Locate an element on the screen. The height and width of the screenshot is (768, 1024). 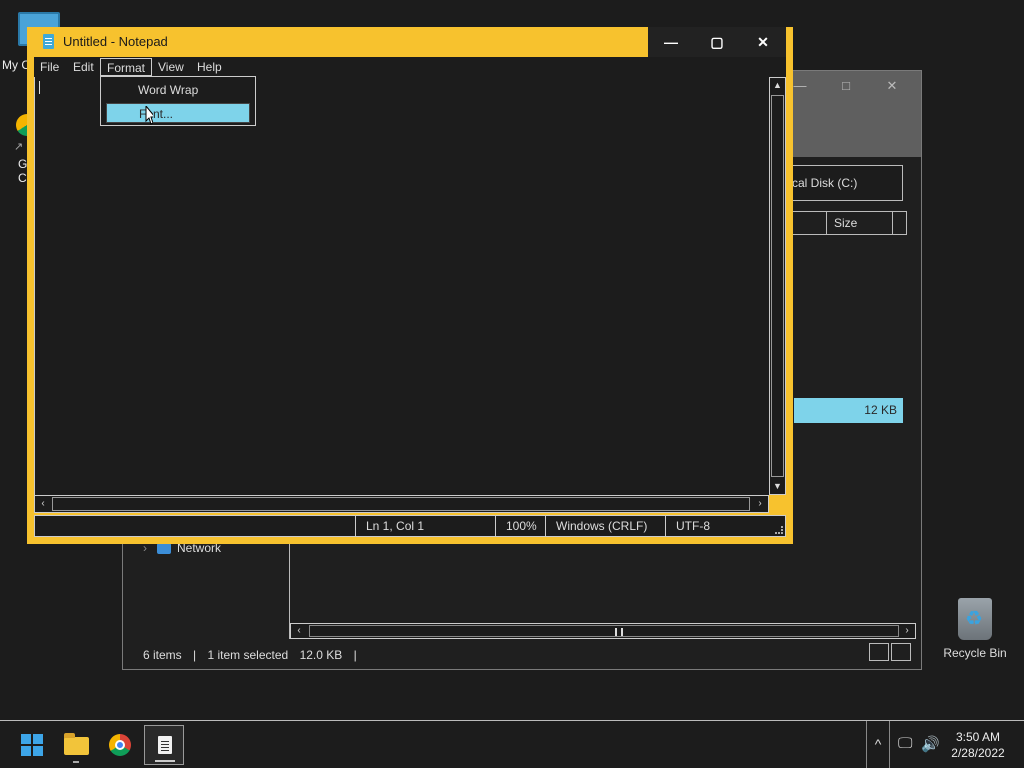
status-line-ending: Windows (CRLF) is located at coordinates (605, 526).